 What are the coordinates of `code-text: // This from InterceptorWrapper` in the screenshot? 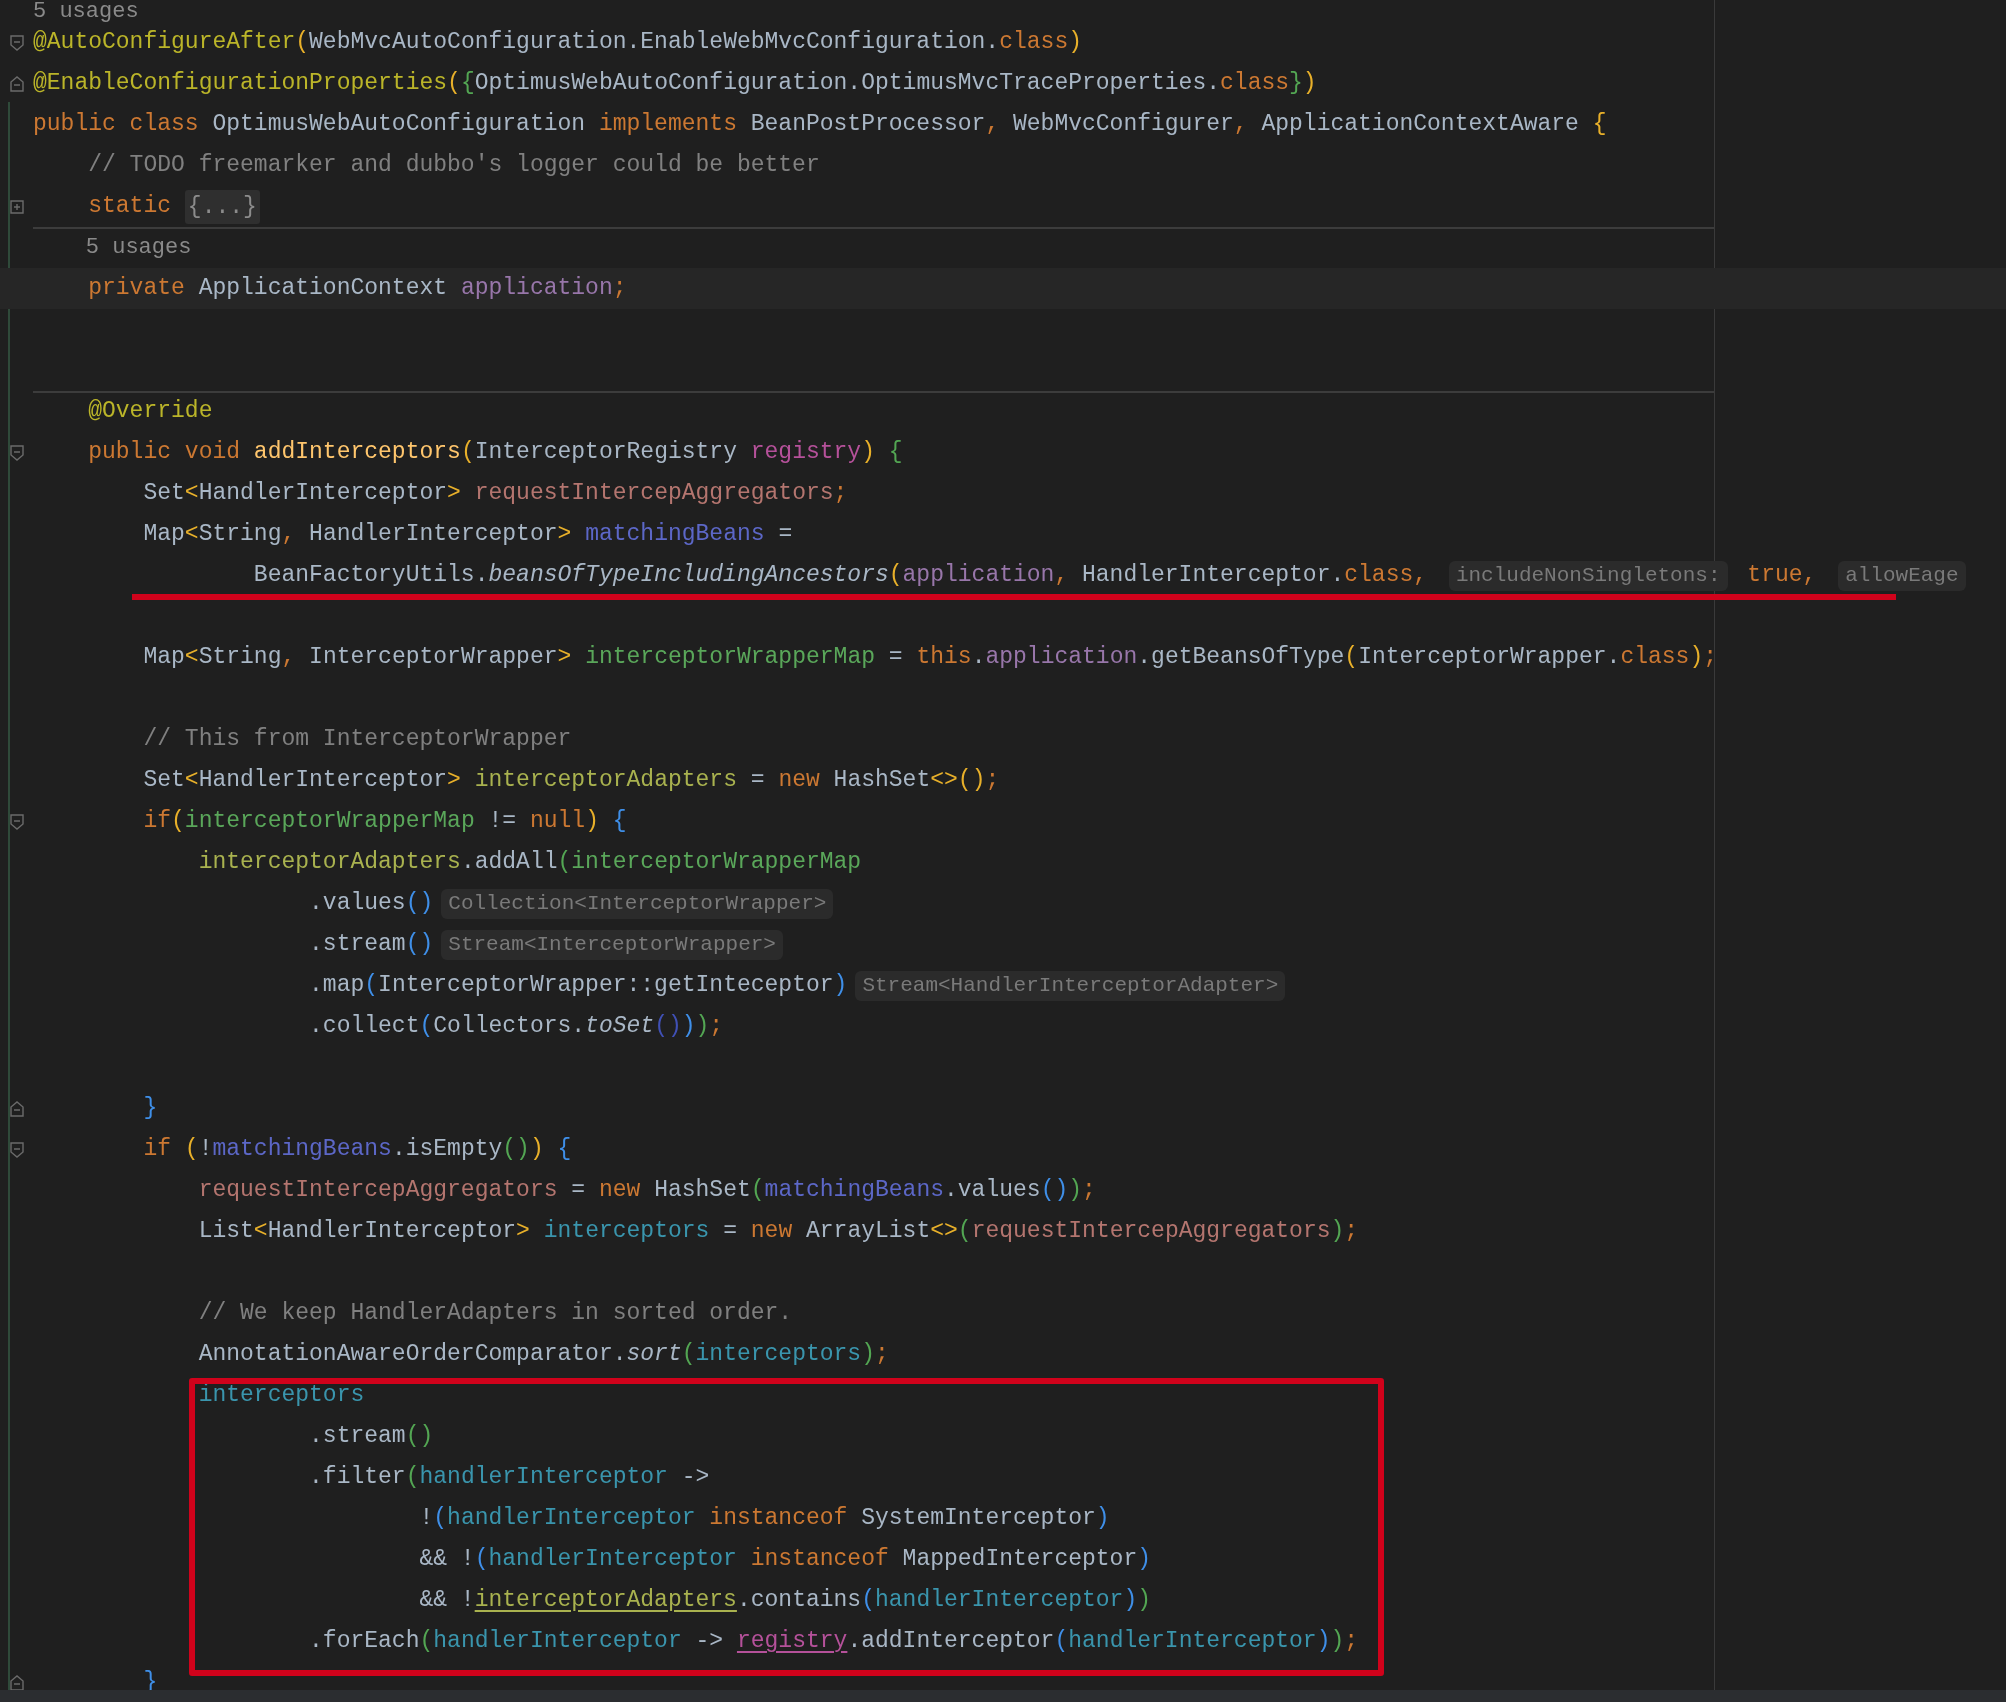 It's located at (357, 740).